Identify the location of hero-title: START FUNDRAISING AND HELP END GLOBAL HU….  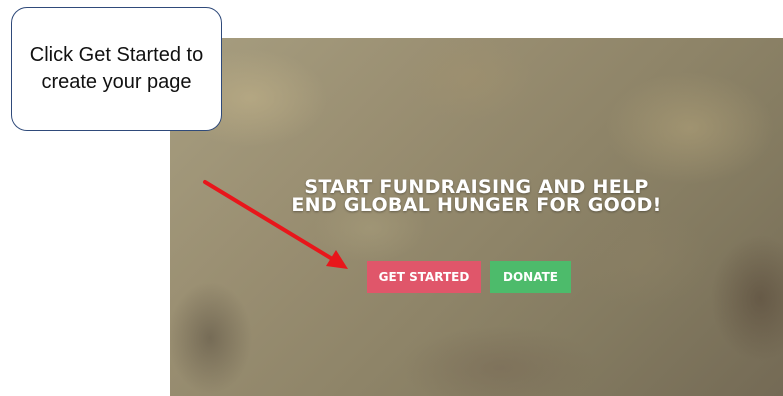
(476, 197).